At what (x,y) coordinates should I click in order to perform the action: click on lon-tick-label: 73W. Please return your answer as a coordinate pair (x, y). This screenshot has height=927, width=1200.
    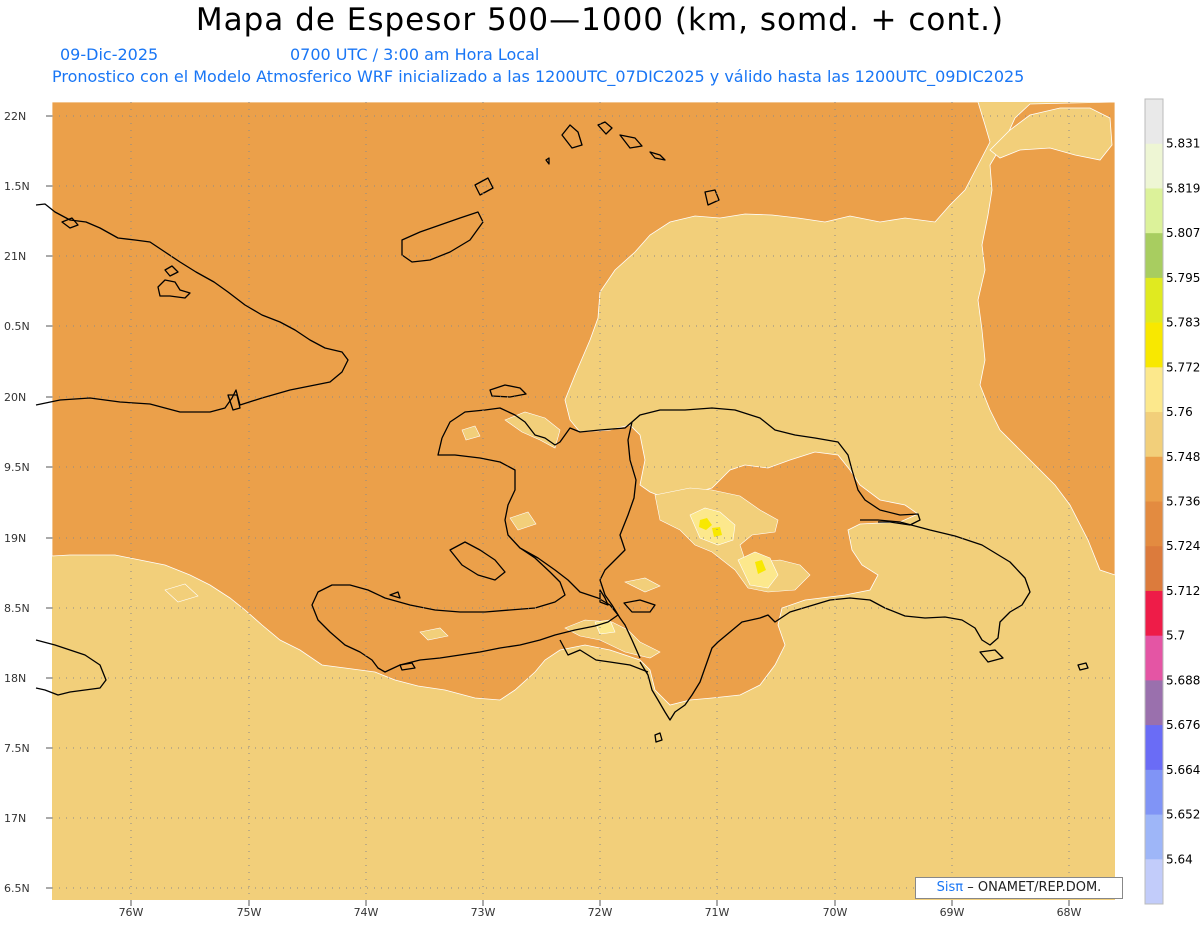
    Looking at the image, I should click on (483, 912).